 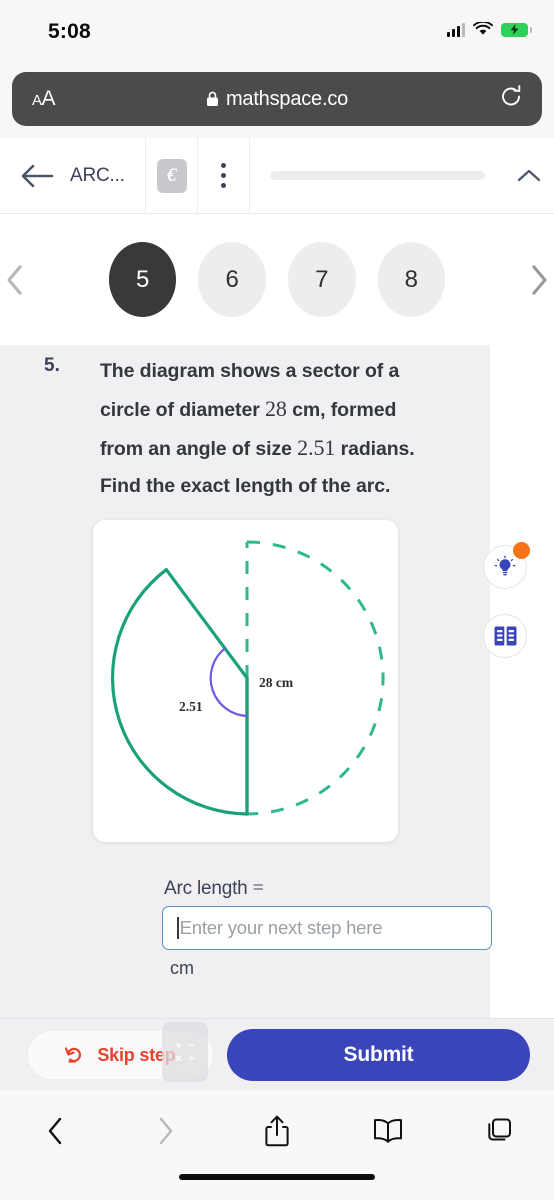 I want to click on mathspace-logo-icon: €, so click(x=171, y=175).